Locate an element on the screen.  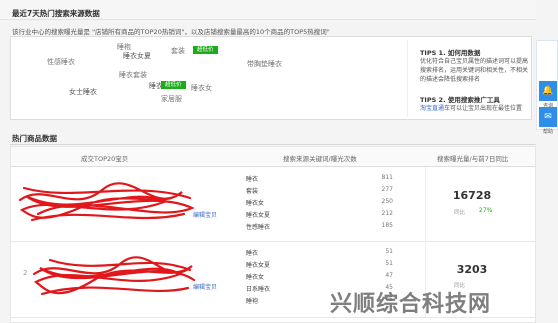
column-divider is located at coordinates (425, 204).